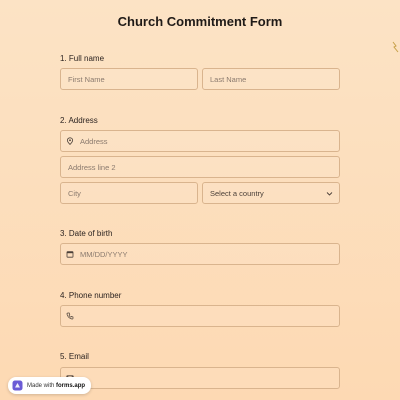  Describe the element at coordinates (271, 79) in the screenshot. I see `last-name-input: Last Name` at that location.